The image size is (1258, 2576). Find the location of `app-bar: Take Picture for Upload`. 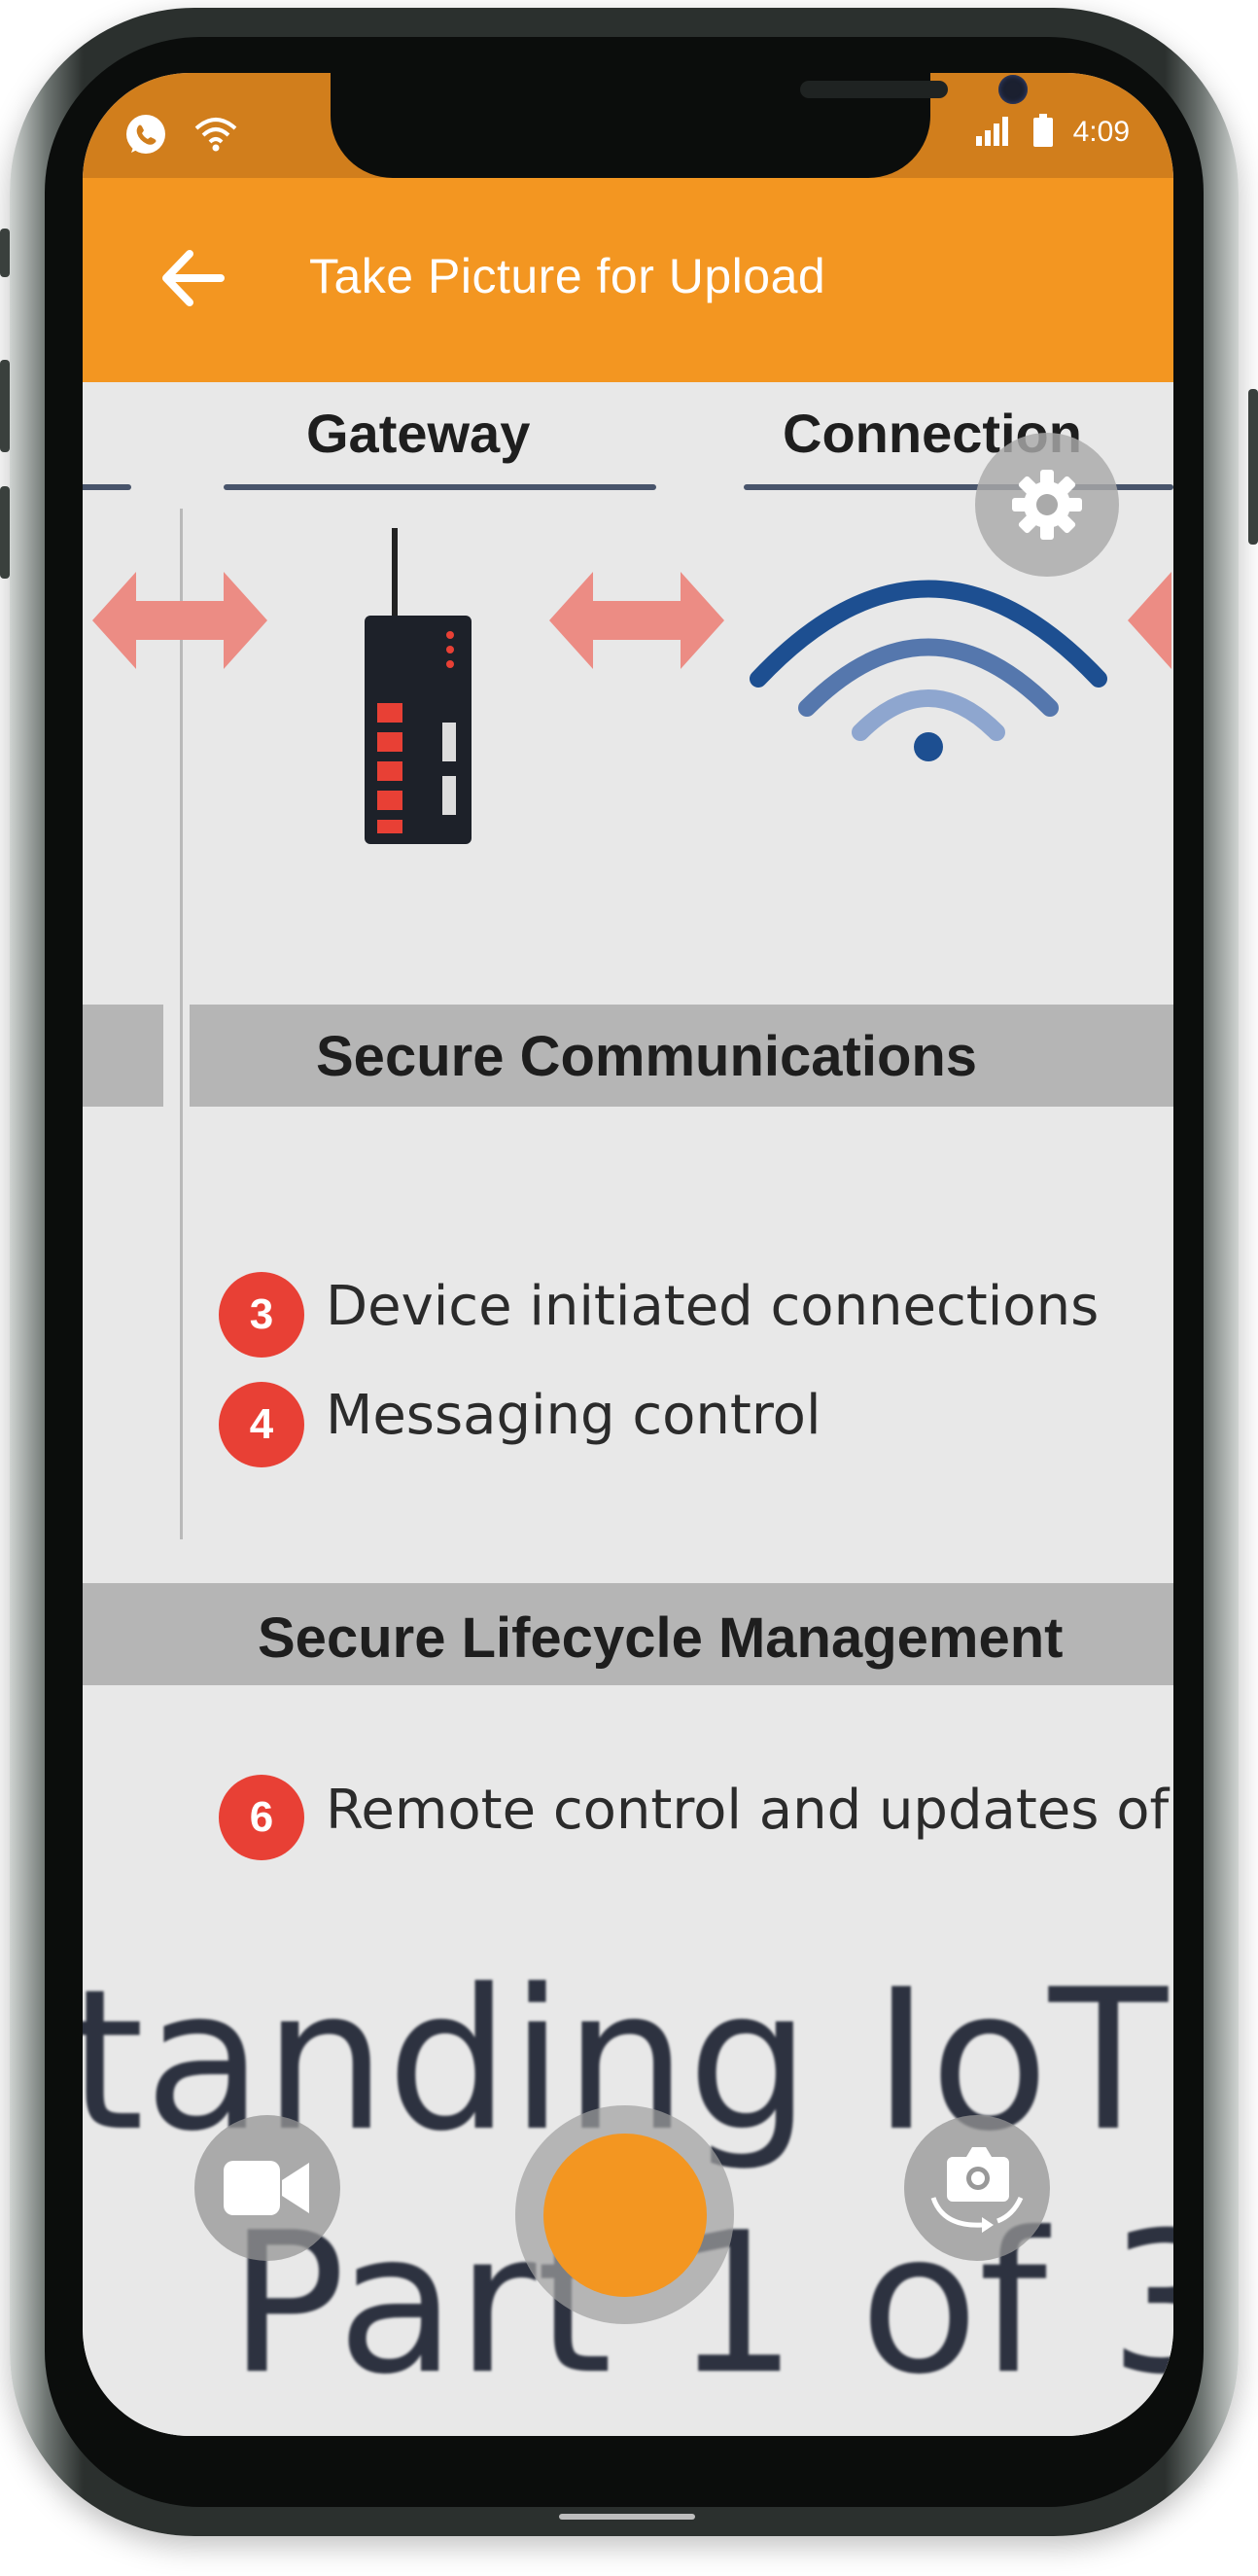

app-bar: Take Picture for Upload is located at coordinates (628, 280).